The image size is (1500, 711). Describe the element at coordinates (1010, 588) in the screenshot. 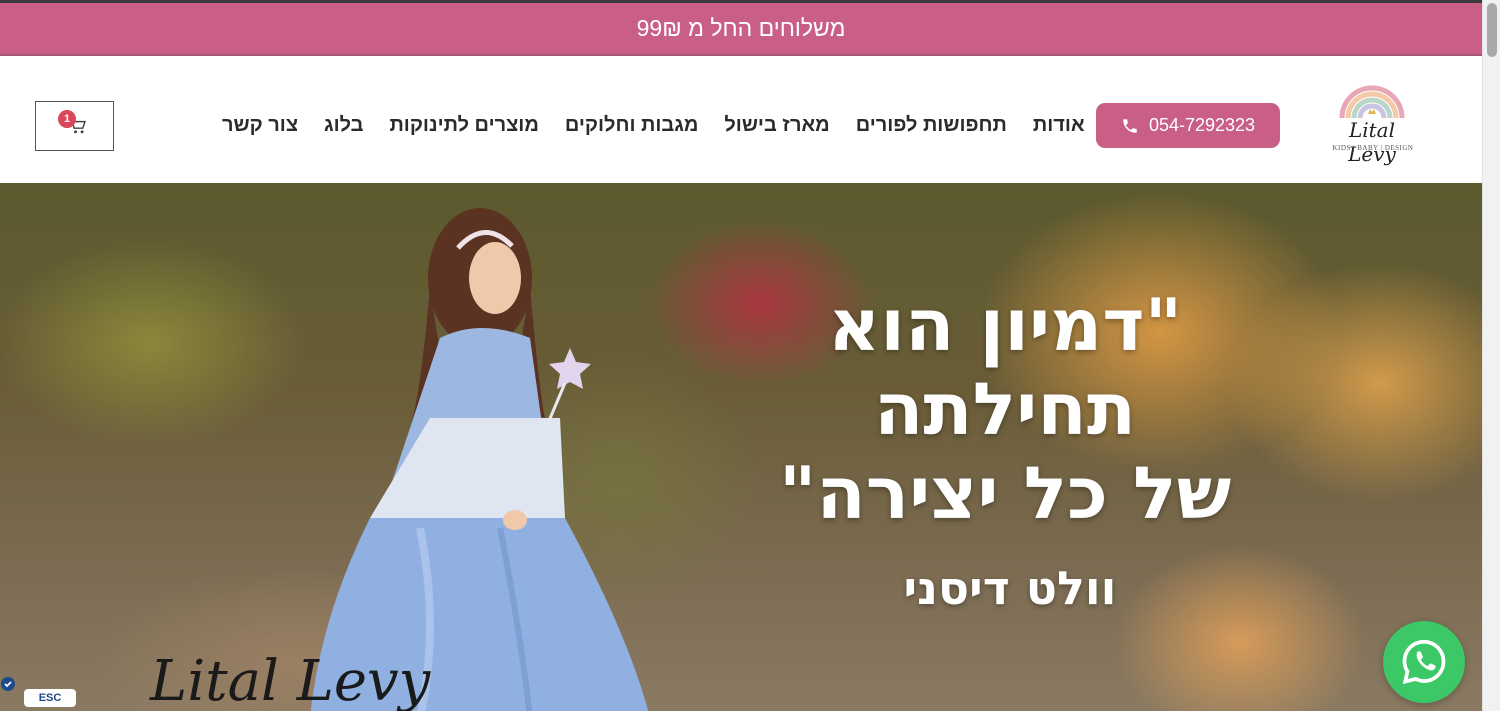

I see `quote-author: וולט דיסני` at that location.